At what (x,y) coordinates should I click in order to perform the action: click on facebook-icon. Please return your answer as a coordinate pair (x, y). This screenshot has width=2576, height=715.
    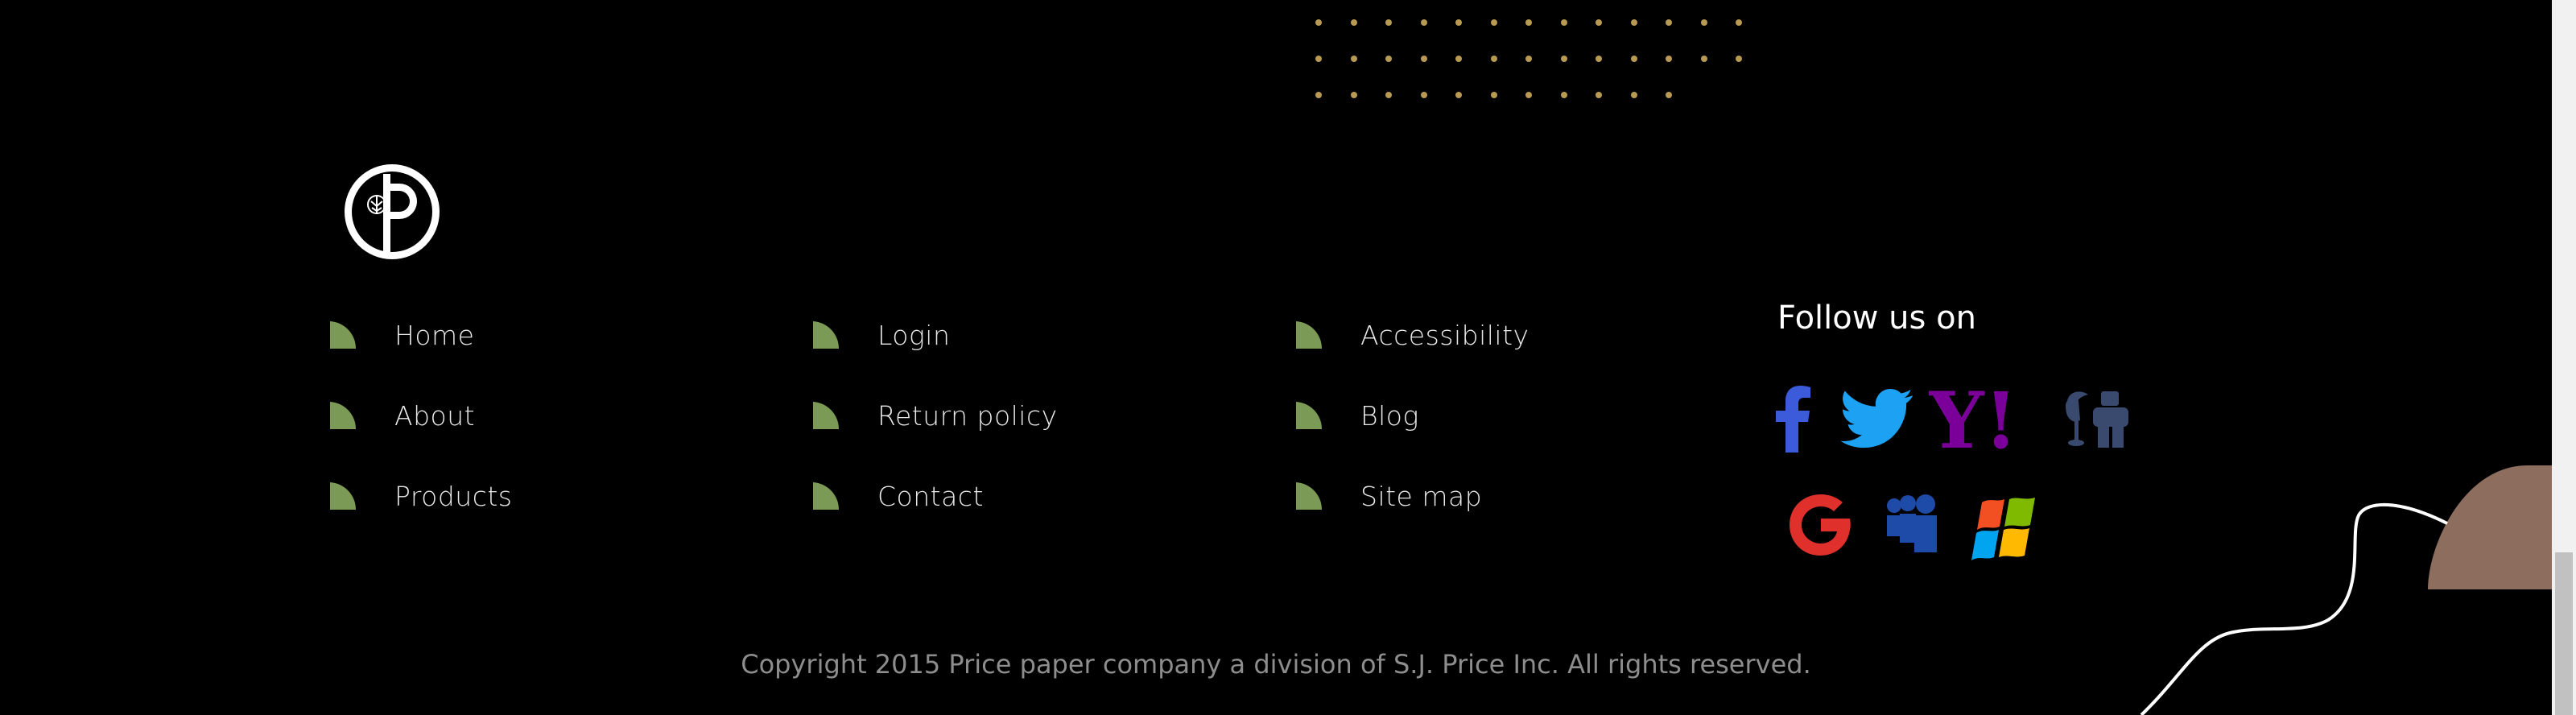
    Looking at the image, I should click on (1793, 419).